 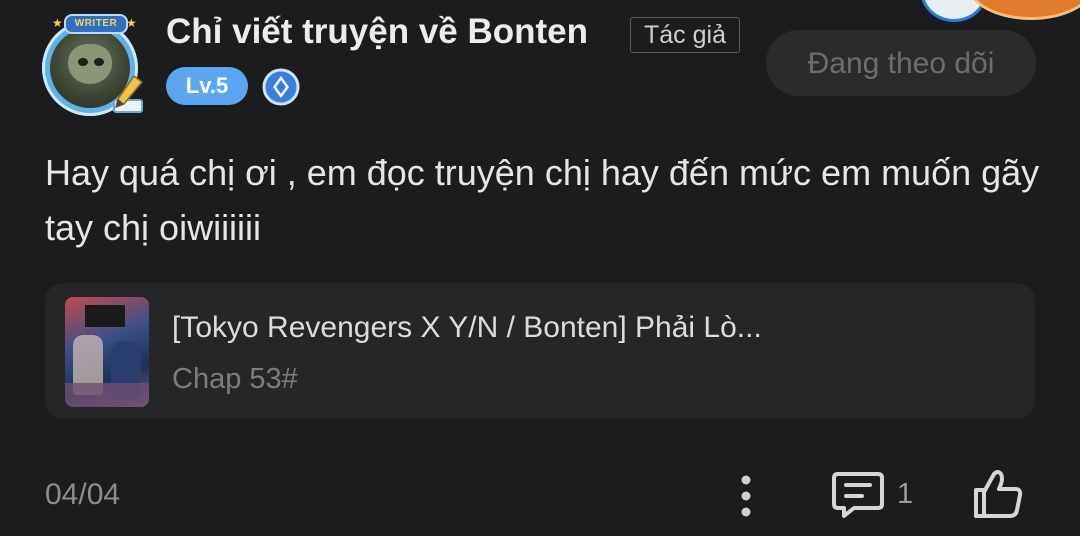 What do you see at coordinates (128, 93) in the screenshot?
I see `pen-icon` at bounding box center [128, 93].